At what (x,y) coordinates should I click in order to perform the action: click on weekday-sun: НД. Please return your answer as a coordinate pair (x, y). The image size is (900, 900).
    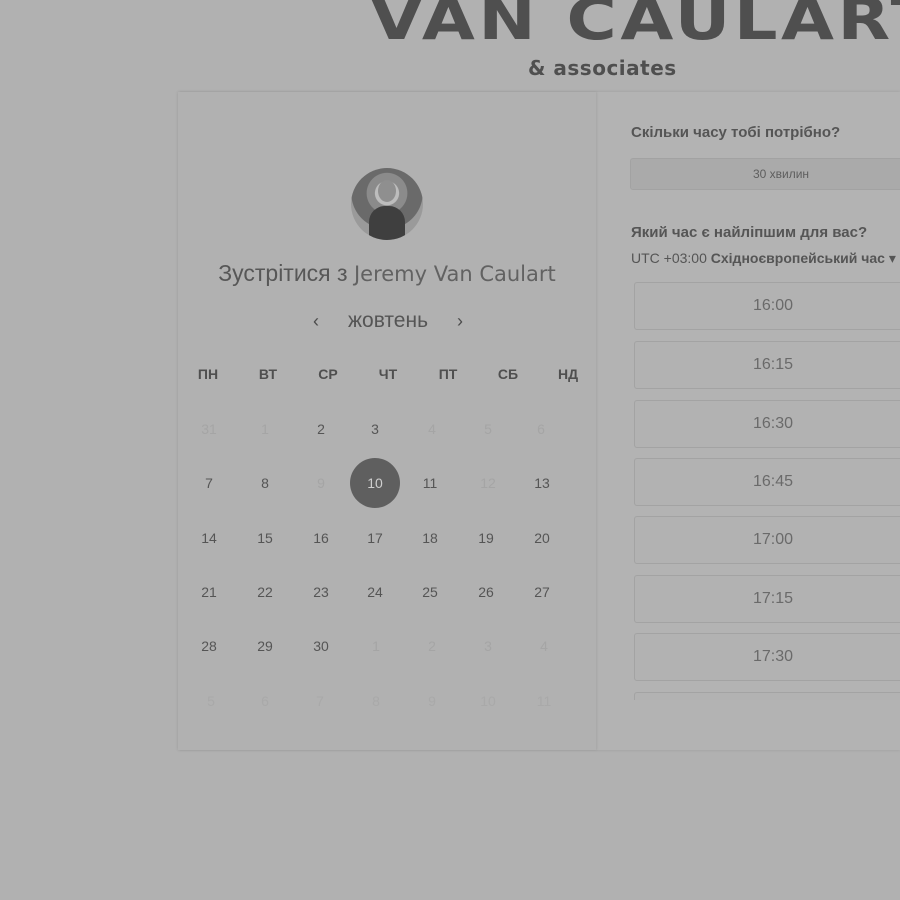
    Looking at the image, I should click on (568, 374).